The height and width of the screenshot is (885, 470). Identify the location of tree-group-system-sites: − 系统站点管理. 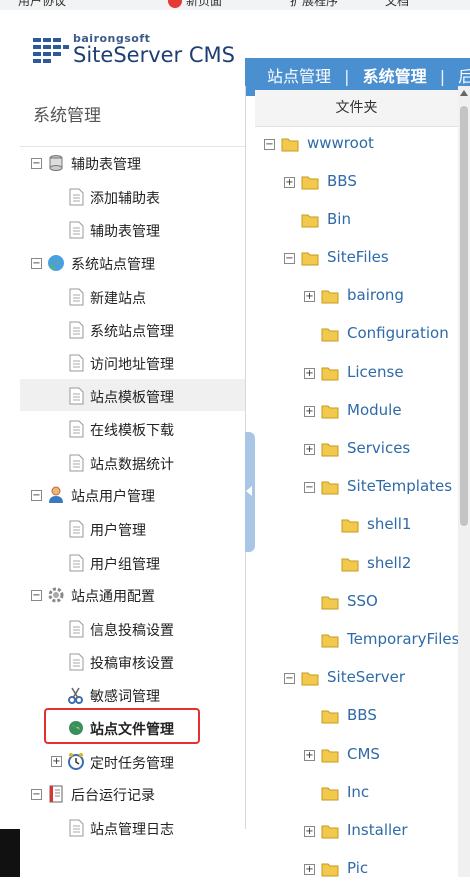
(132, 263).